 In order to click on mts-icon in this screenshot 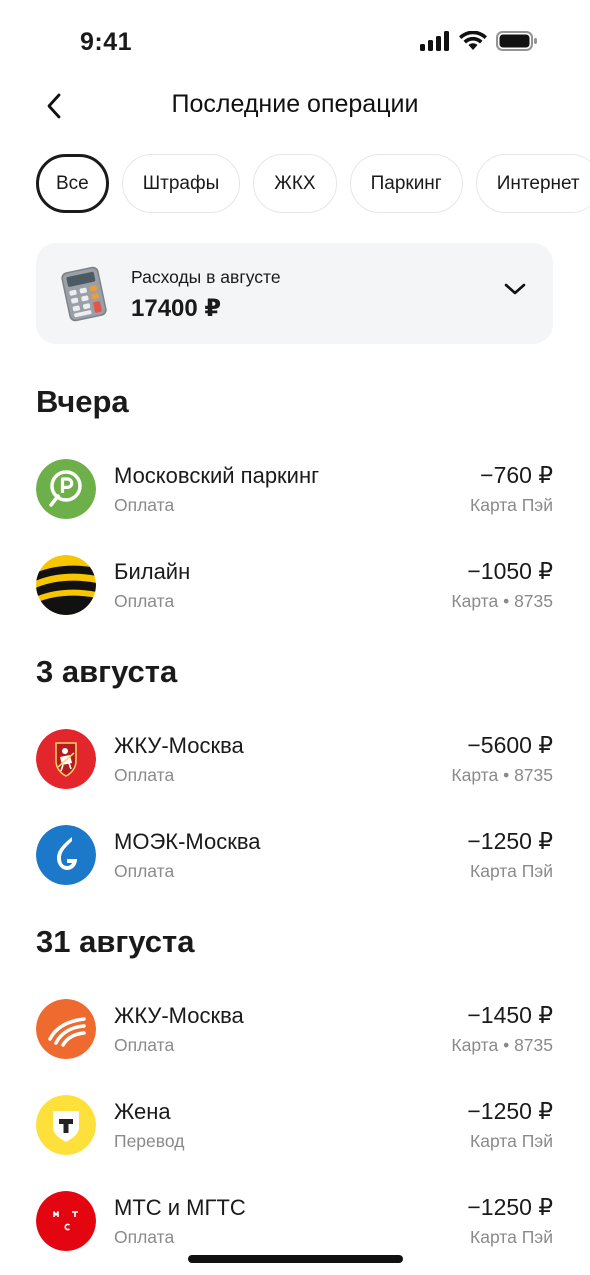, I will do `click(66, 1221)`.